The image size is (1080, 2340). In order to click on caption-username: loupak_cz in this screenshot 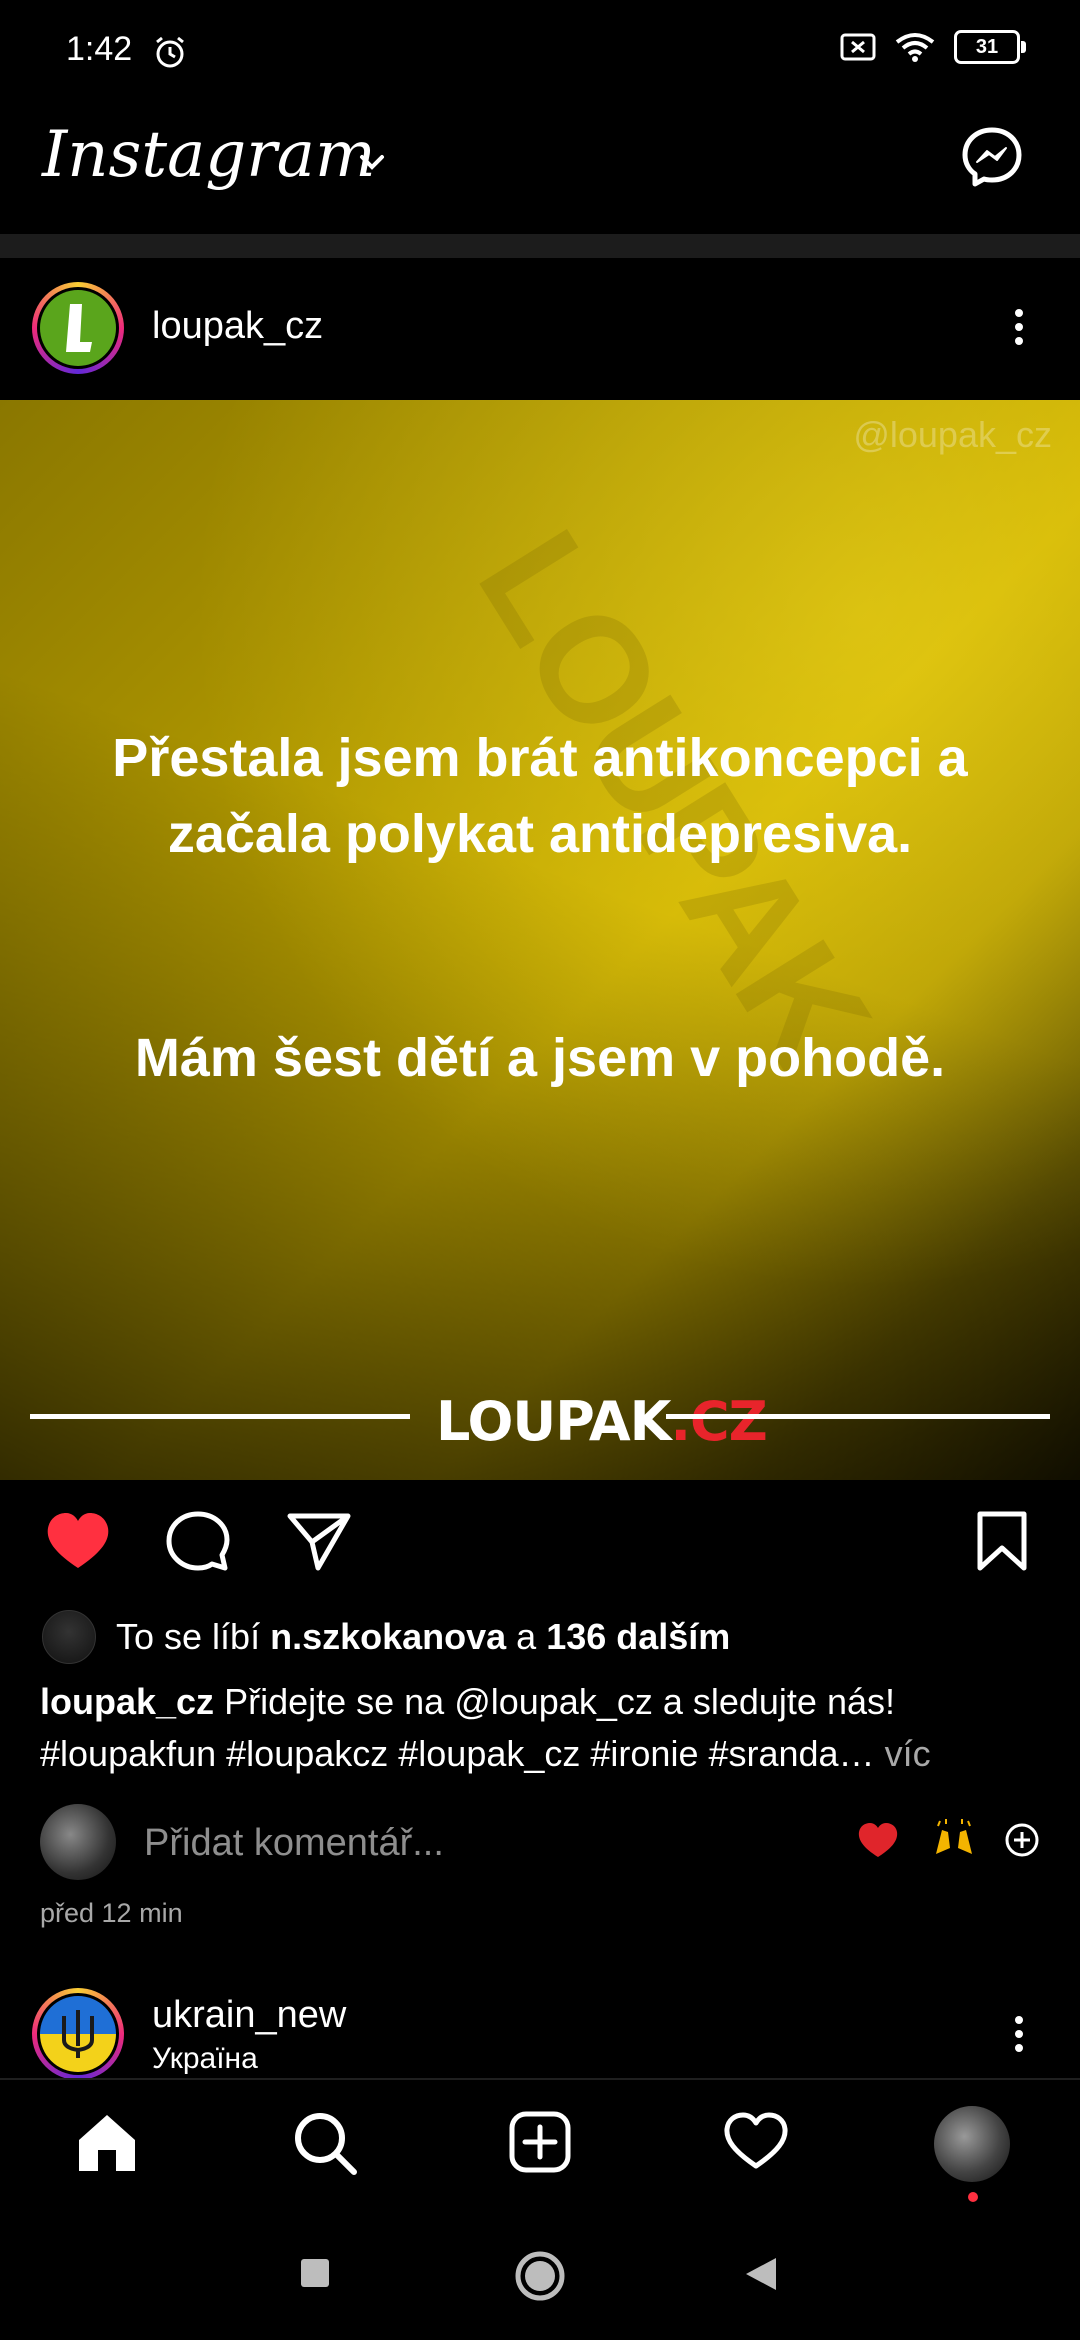, I will do `click(127, 1701)`.